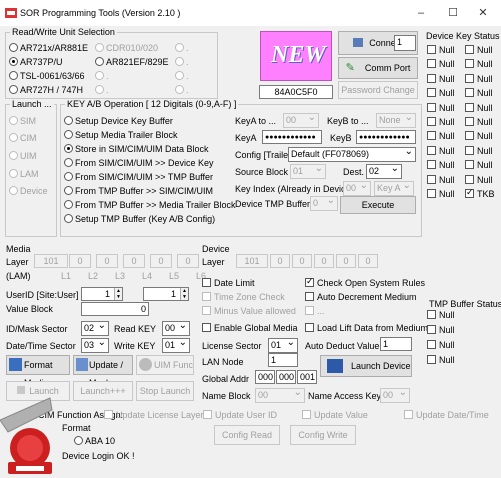 Image resolution: width=501 pixels, height=478 pixels. I want to click on comm-port-button: ✎ Comm Port, so click(378, 68).